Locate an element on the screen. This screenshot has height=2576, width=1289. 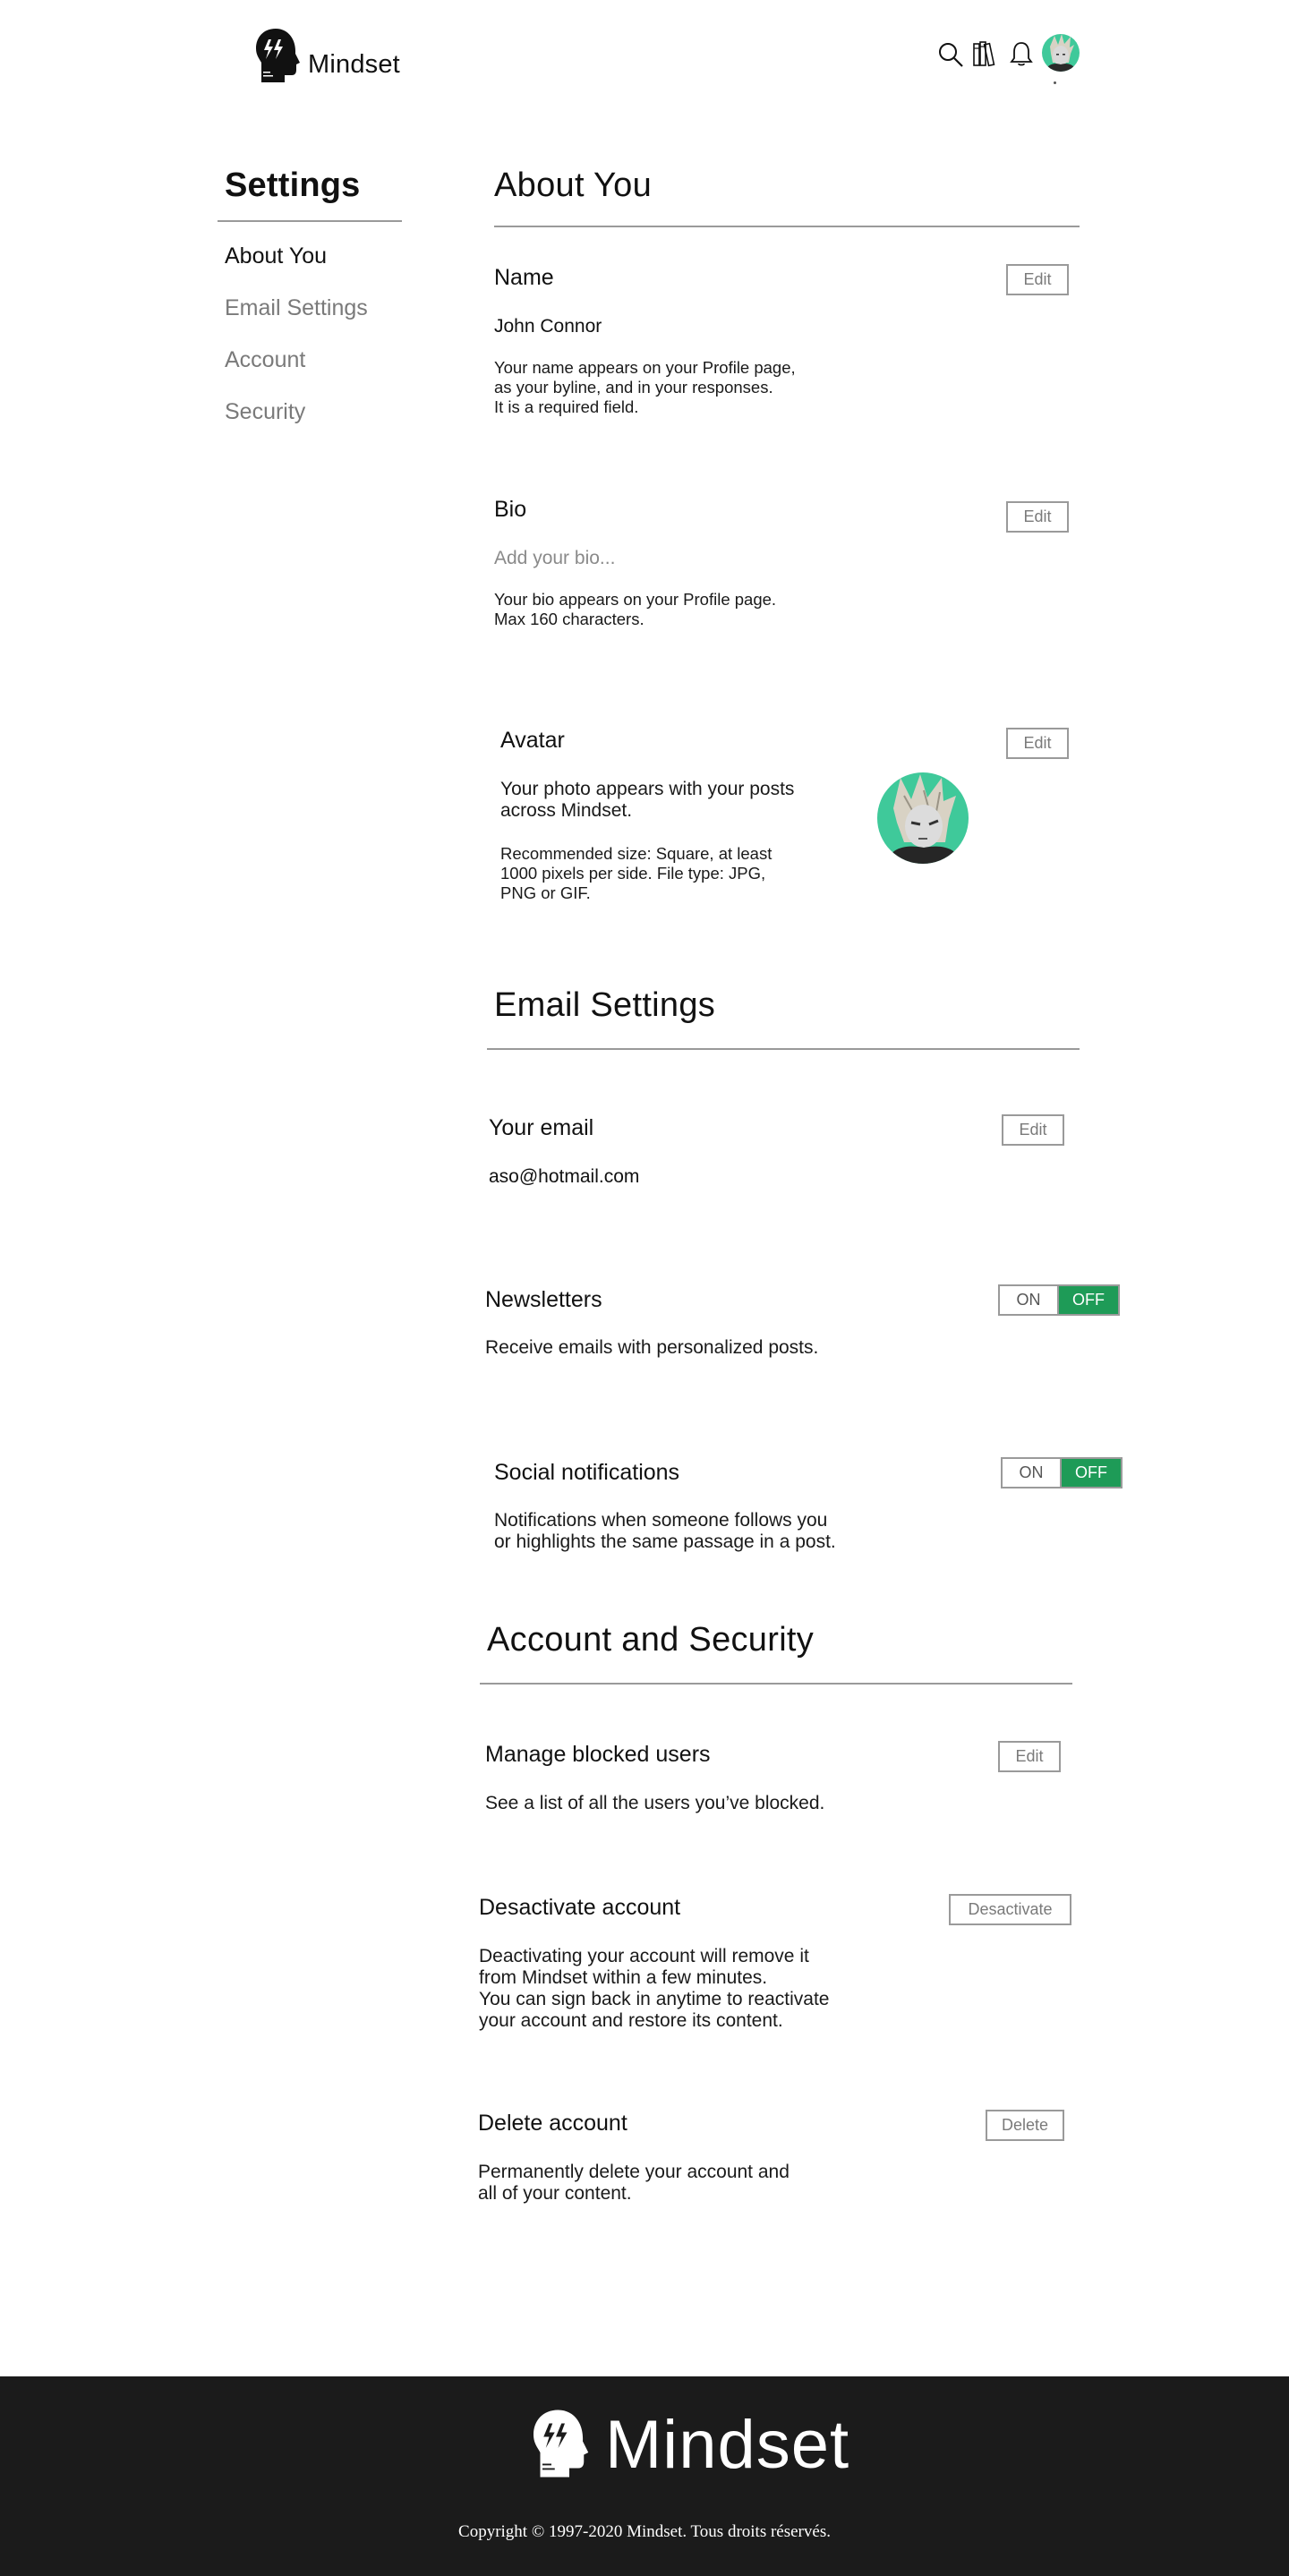
section-title-about-you: About You is located at coordinates (573, 185).